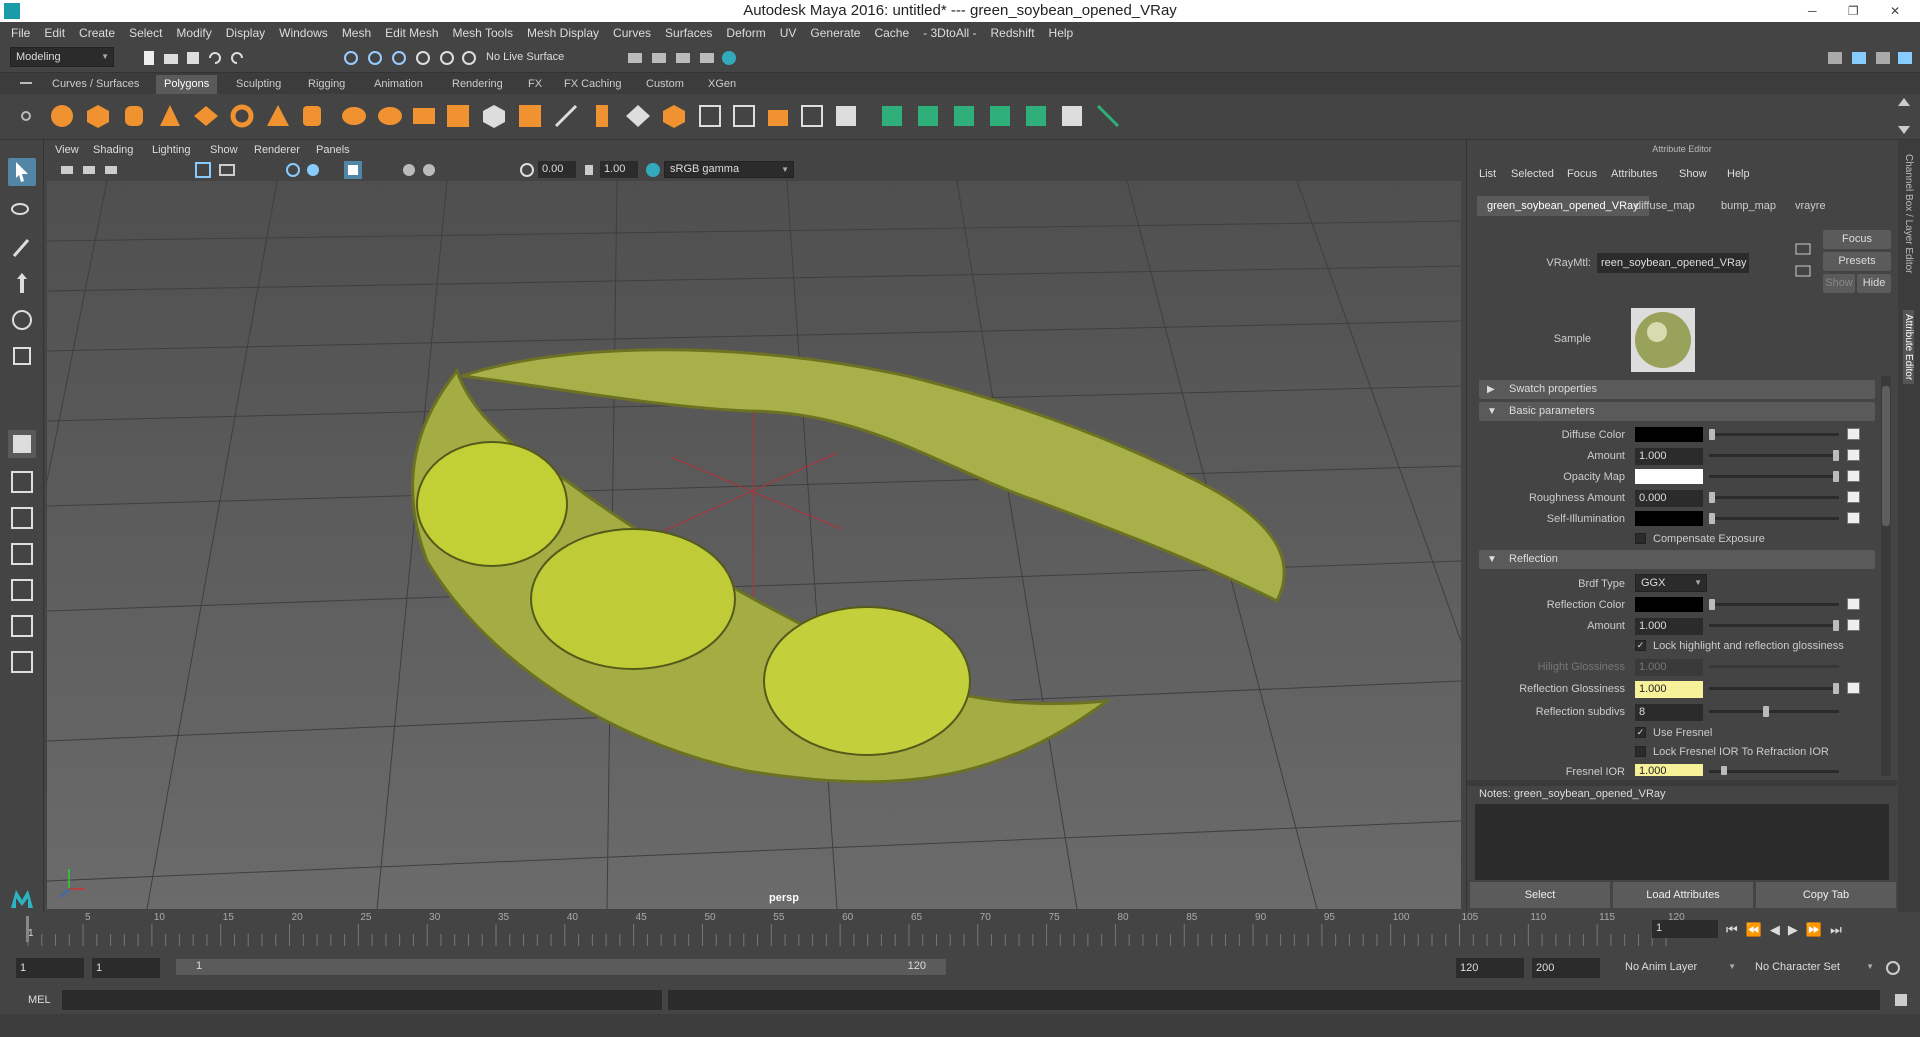 This screenshot has height=1037, width=1920. Describe the element at coordinates (744, 116) in the screenshot. I see `target-weld-icon` at that location.